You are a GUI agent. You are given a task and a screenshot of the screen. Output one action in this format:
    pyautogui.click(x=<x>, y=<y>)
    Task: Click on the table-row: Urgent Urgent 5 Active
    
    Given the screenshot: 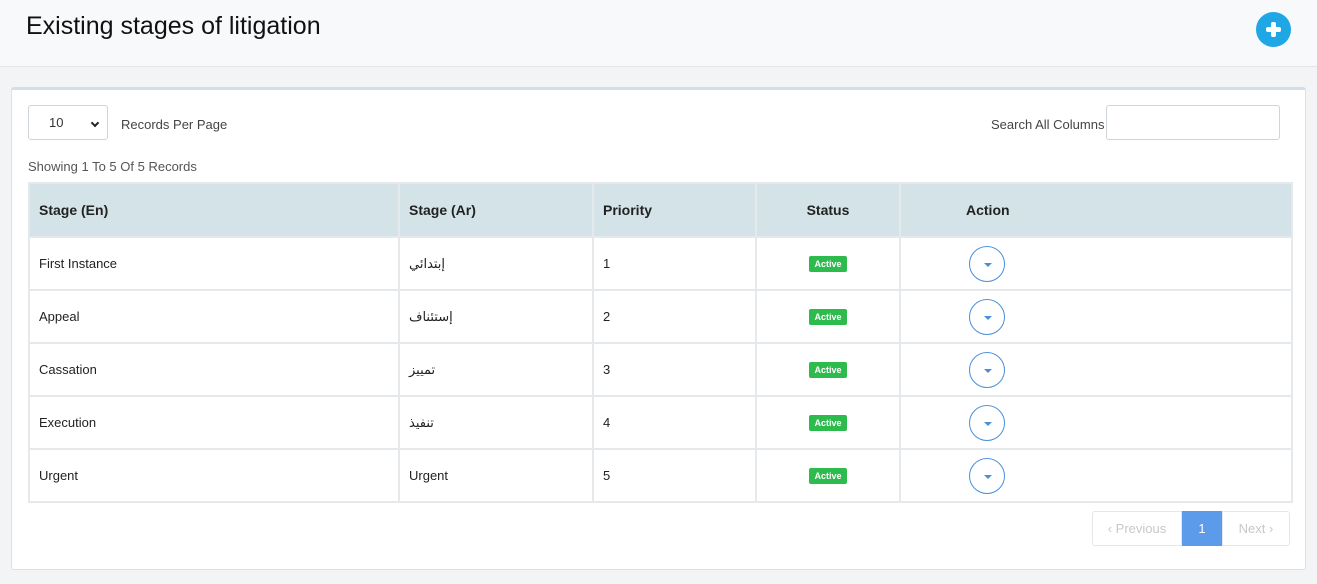 What is the action you would take?
    pyautogui.click(x=660, y=475)
    